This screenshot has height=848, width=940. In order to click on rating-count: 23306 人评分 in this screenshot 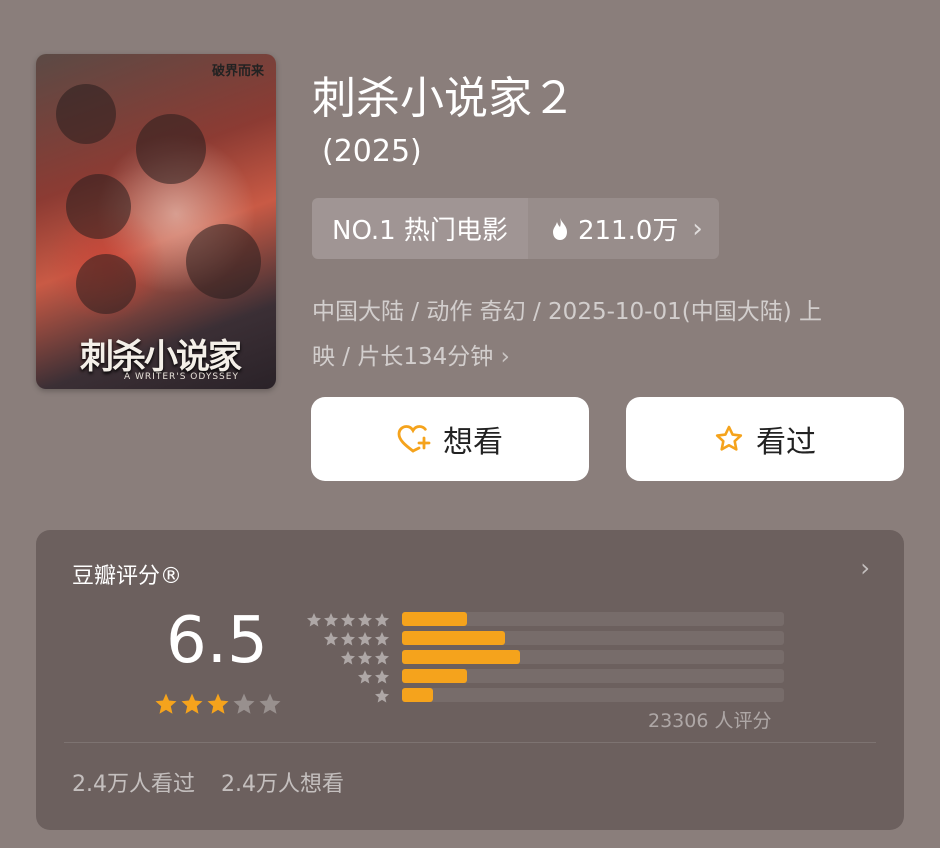, I will do `click(710, 721)`.